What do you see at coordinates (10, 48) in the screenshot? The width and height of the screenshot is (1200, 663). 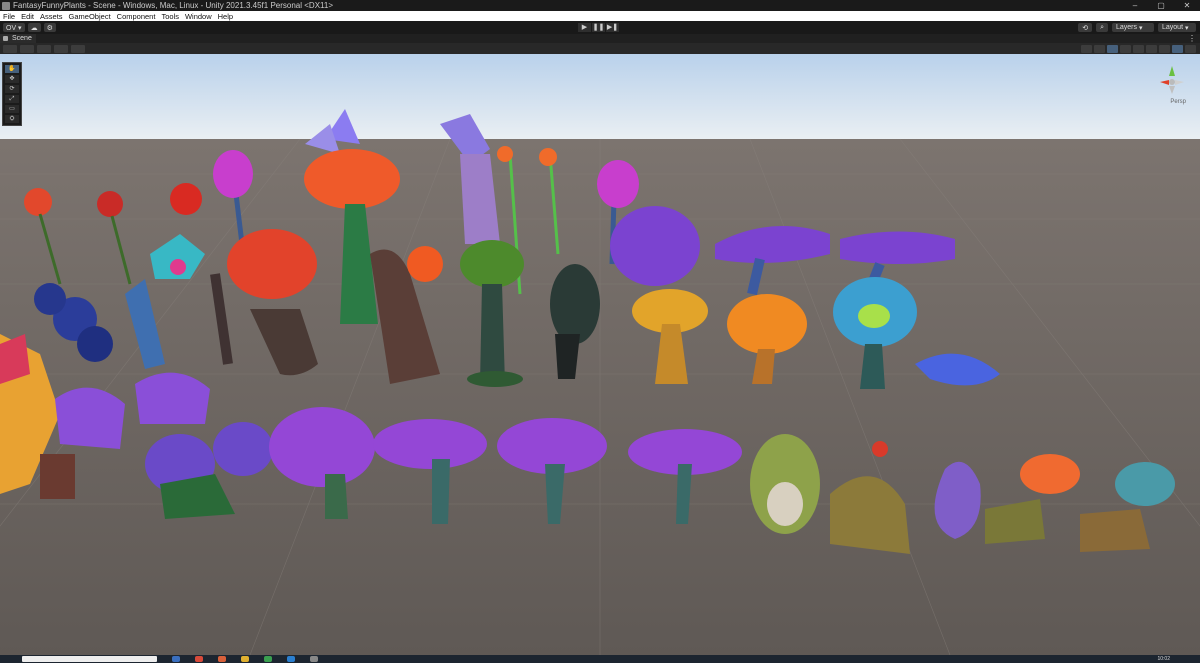 I see `draw-mode-dropdown` at bounding box center [10, 48].